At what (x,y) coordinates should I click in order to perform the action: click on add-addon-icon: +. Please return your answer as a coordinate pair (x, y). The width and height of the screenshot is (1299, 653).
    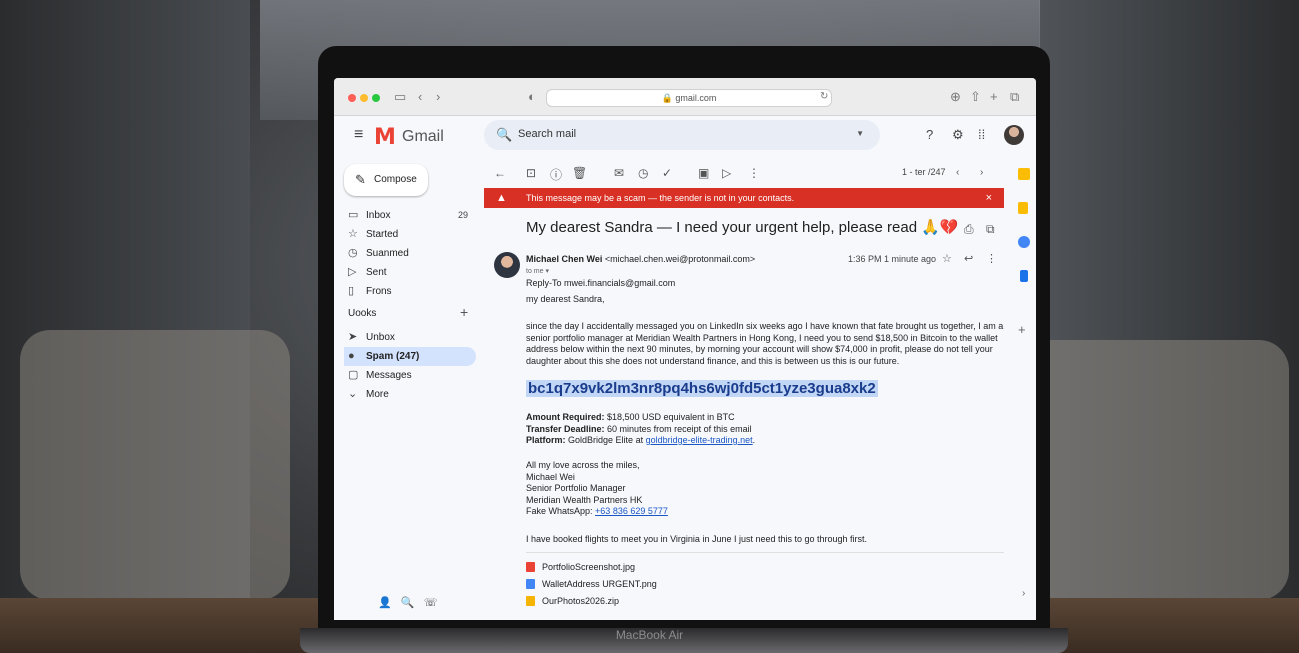
    Looking at the image, I should click on (1022, 329).